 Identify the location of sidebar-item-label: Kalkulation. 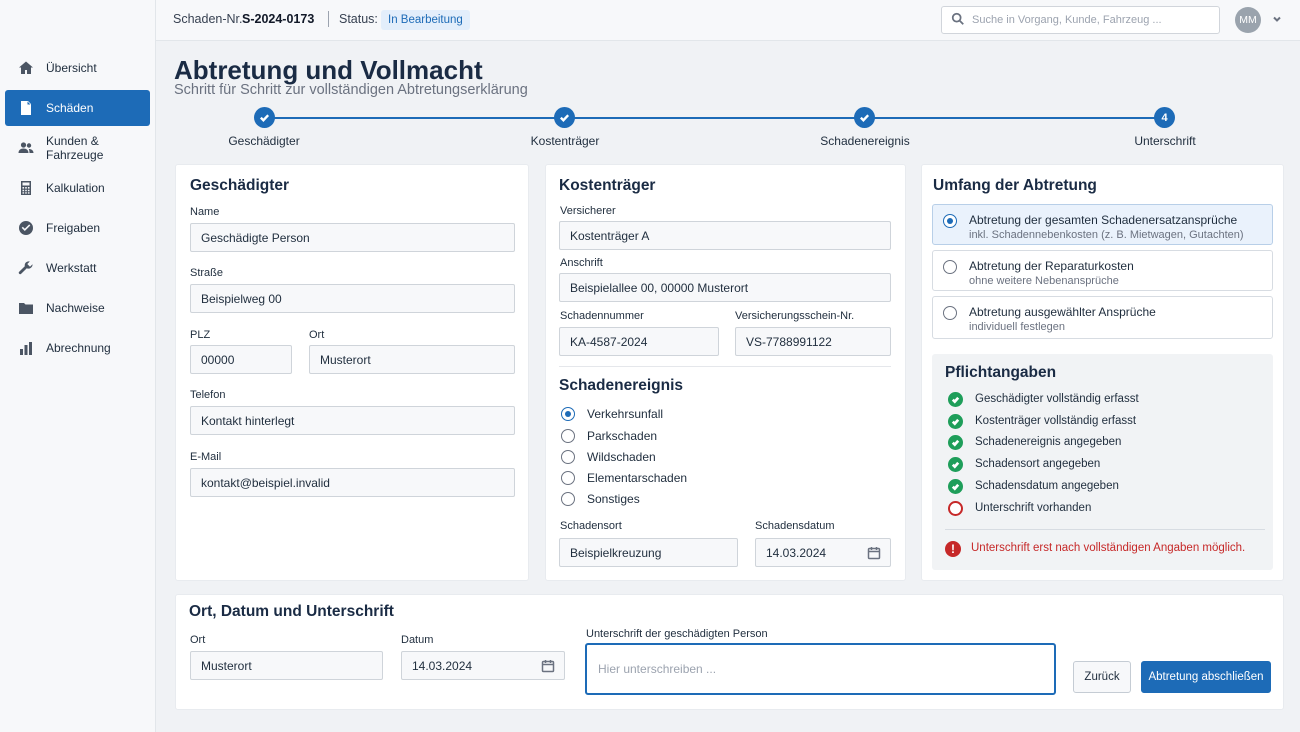
(75, 188).